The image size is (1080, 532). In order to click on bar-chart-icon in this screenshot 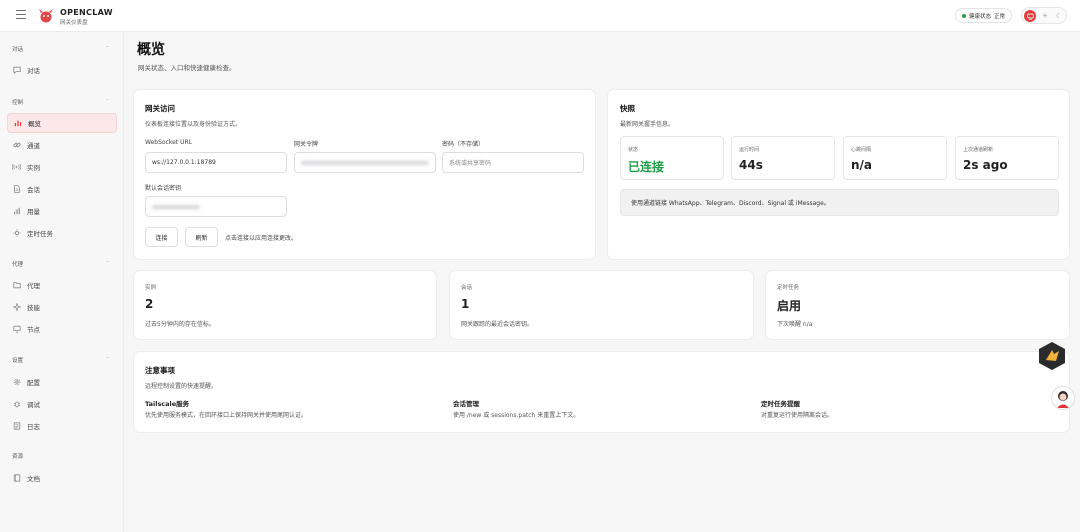, I will do `click(17, 123)`.